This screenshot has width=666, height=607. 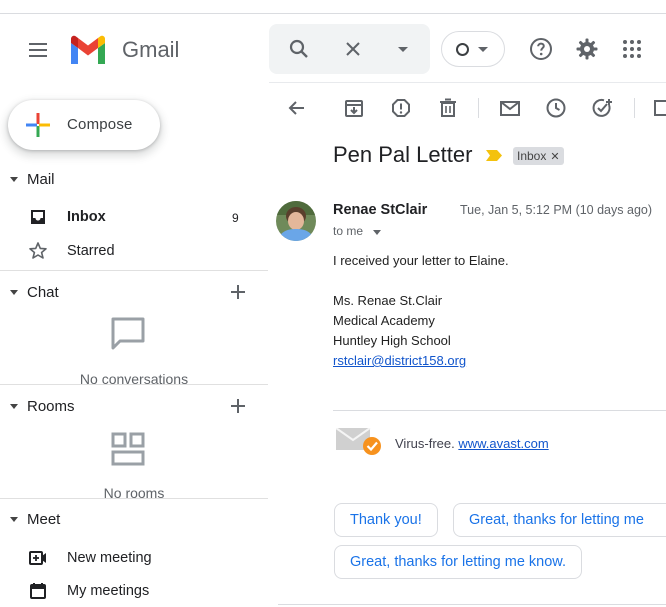 What do you see at coordinates (473, 49) in the screenshot?
I see `status-selector` at bounding box center [473, 49].